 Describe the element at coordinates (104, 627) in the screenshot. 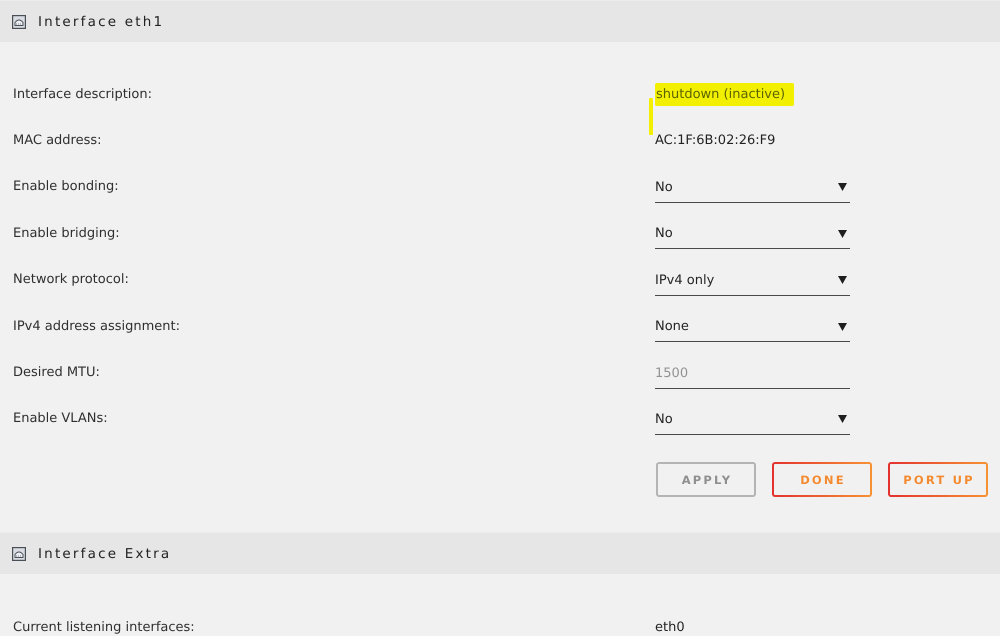

I see `field-label: Current listening interfaces:` at that location.